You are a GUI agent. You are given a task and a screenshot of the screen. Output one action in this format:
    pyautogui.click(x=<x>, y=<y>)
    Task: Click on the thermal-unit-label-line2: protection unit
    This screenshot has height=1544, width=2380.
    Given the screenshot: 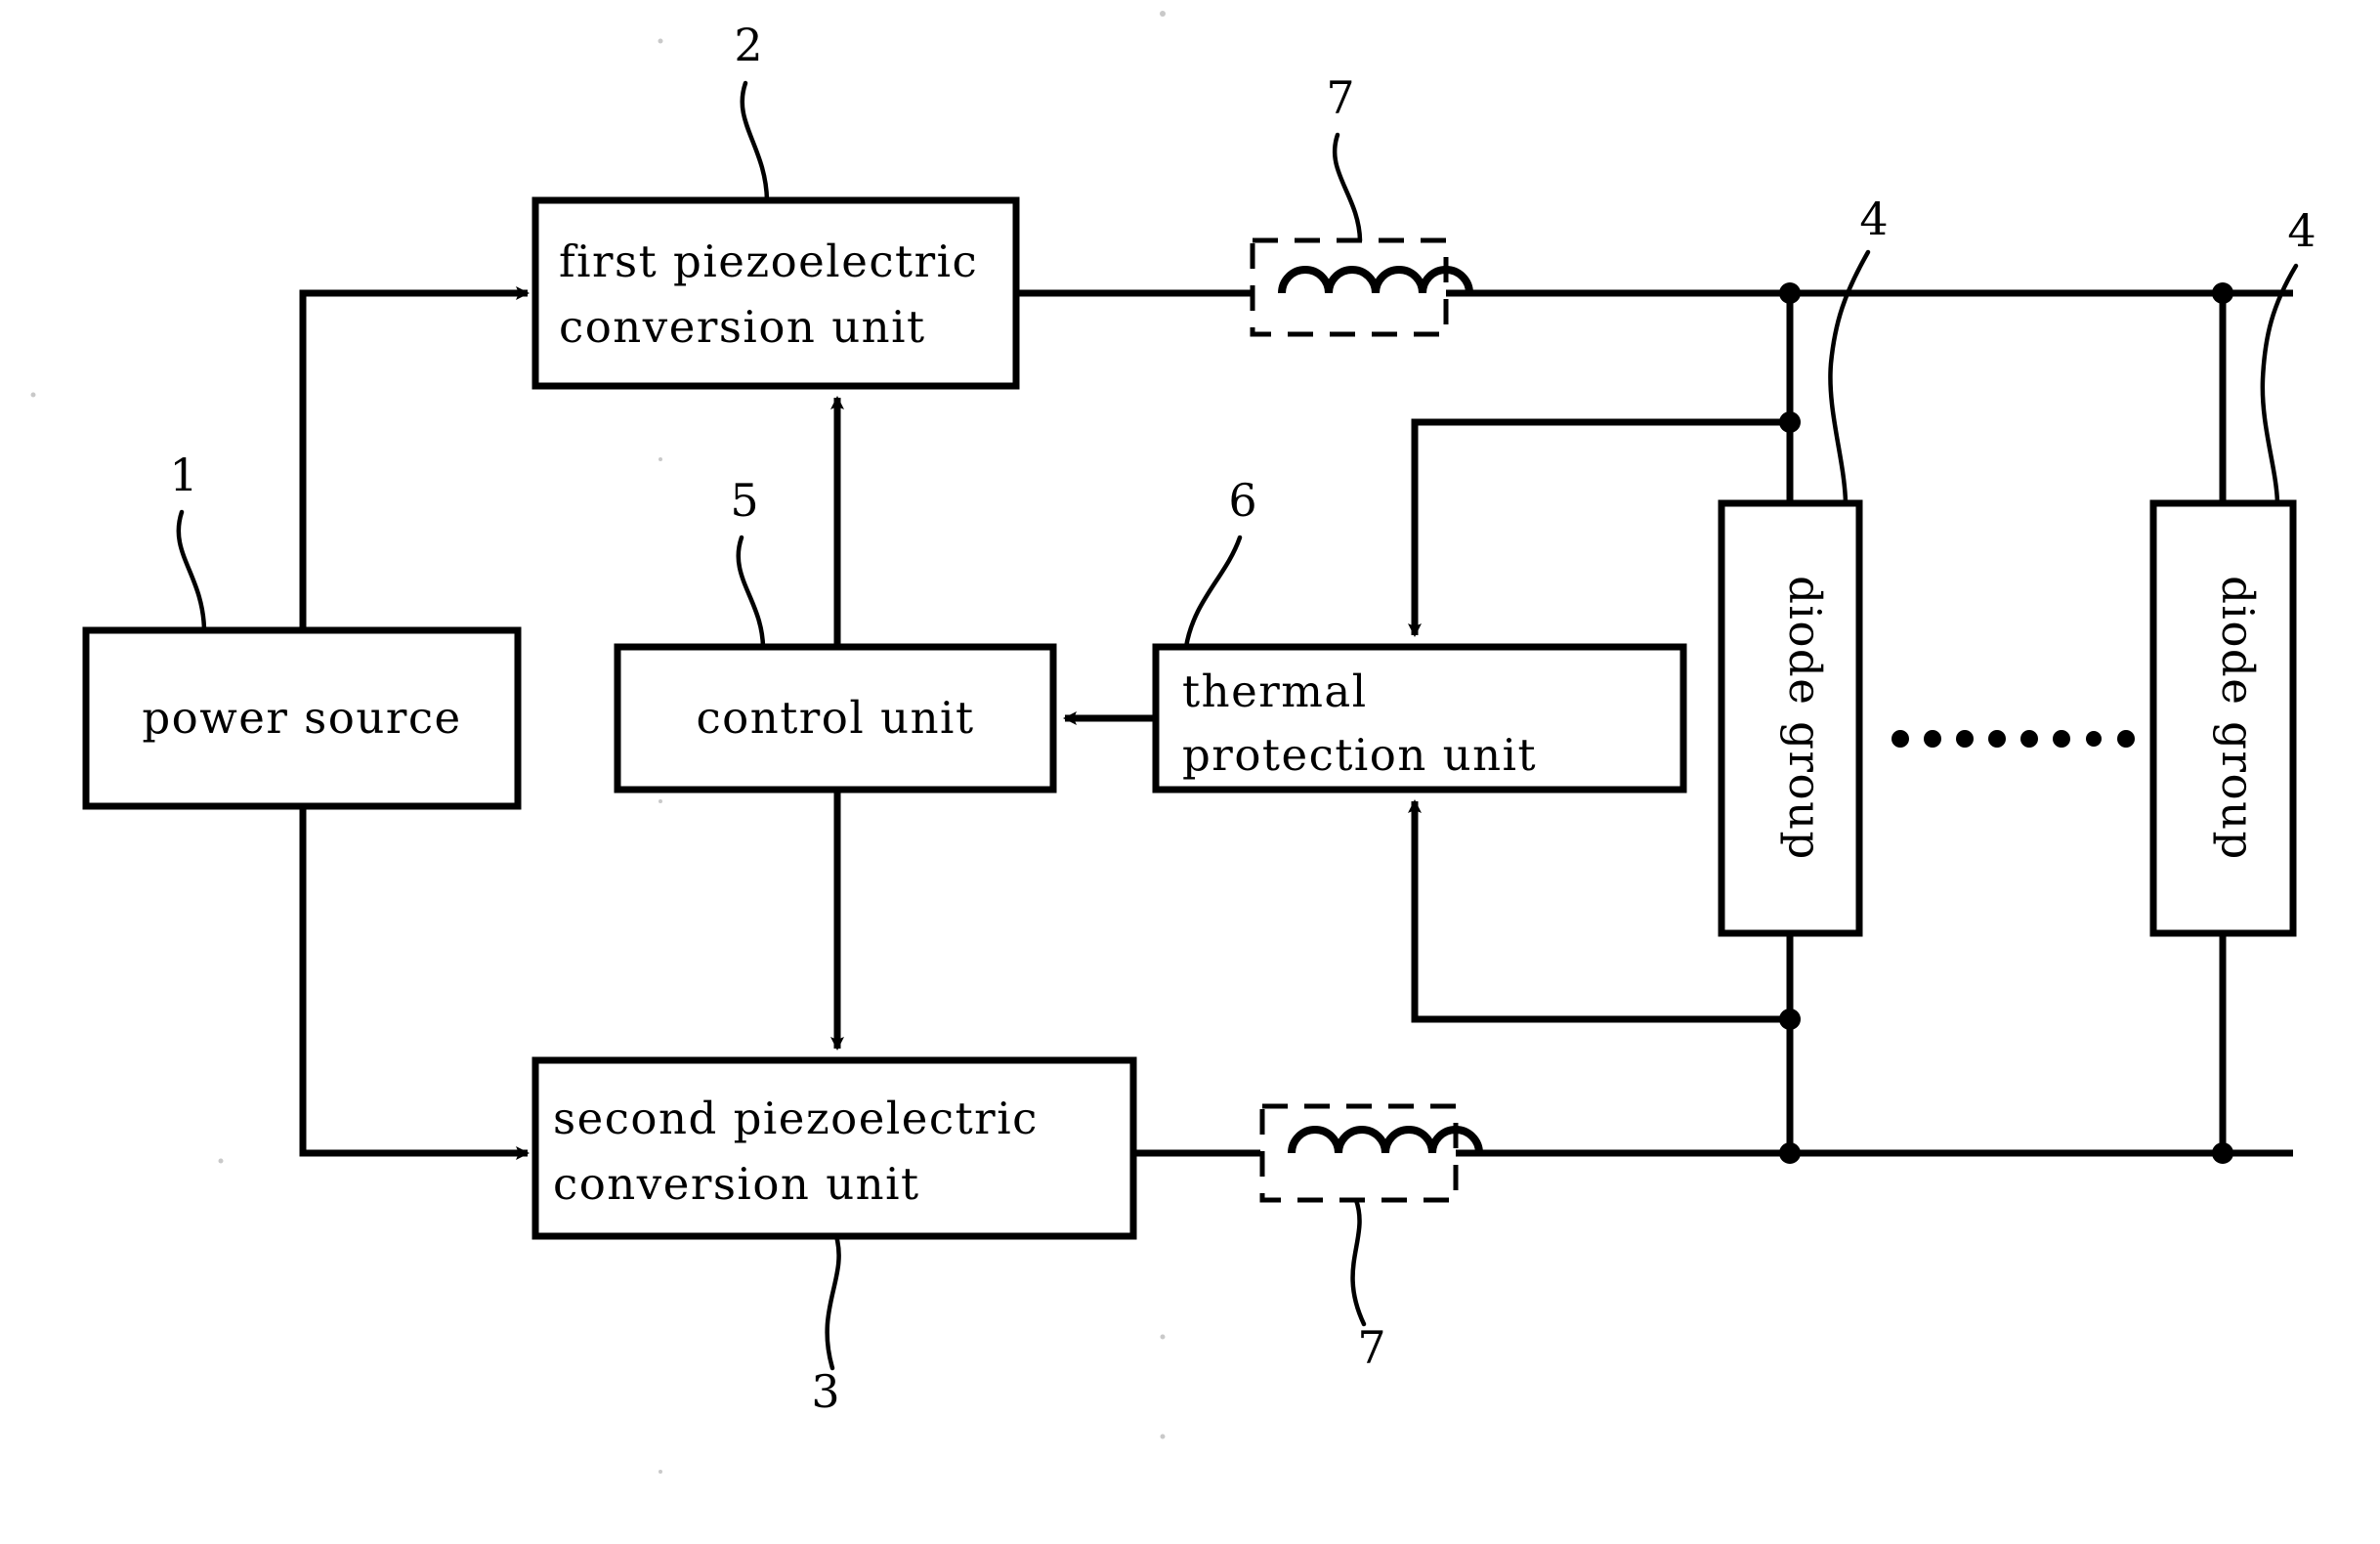 What is the action you would take?
    pyautogui.click(x=1359, y=755)
    